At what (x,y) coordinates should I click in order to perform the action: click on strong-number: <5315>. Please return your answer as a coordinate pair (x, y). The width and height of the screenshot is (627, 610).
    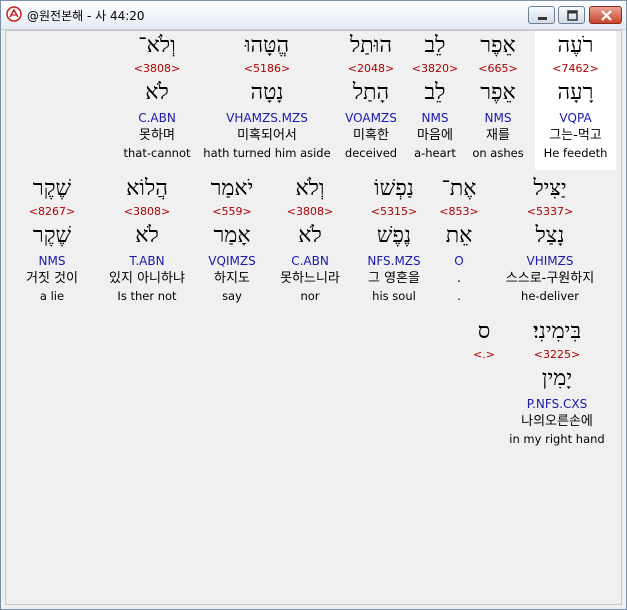
    Looking at the image, I should click on (394, 212).